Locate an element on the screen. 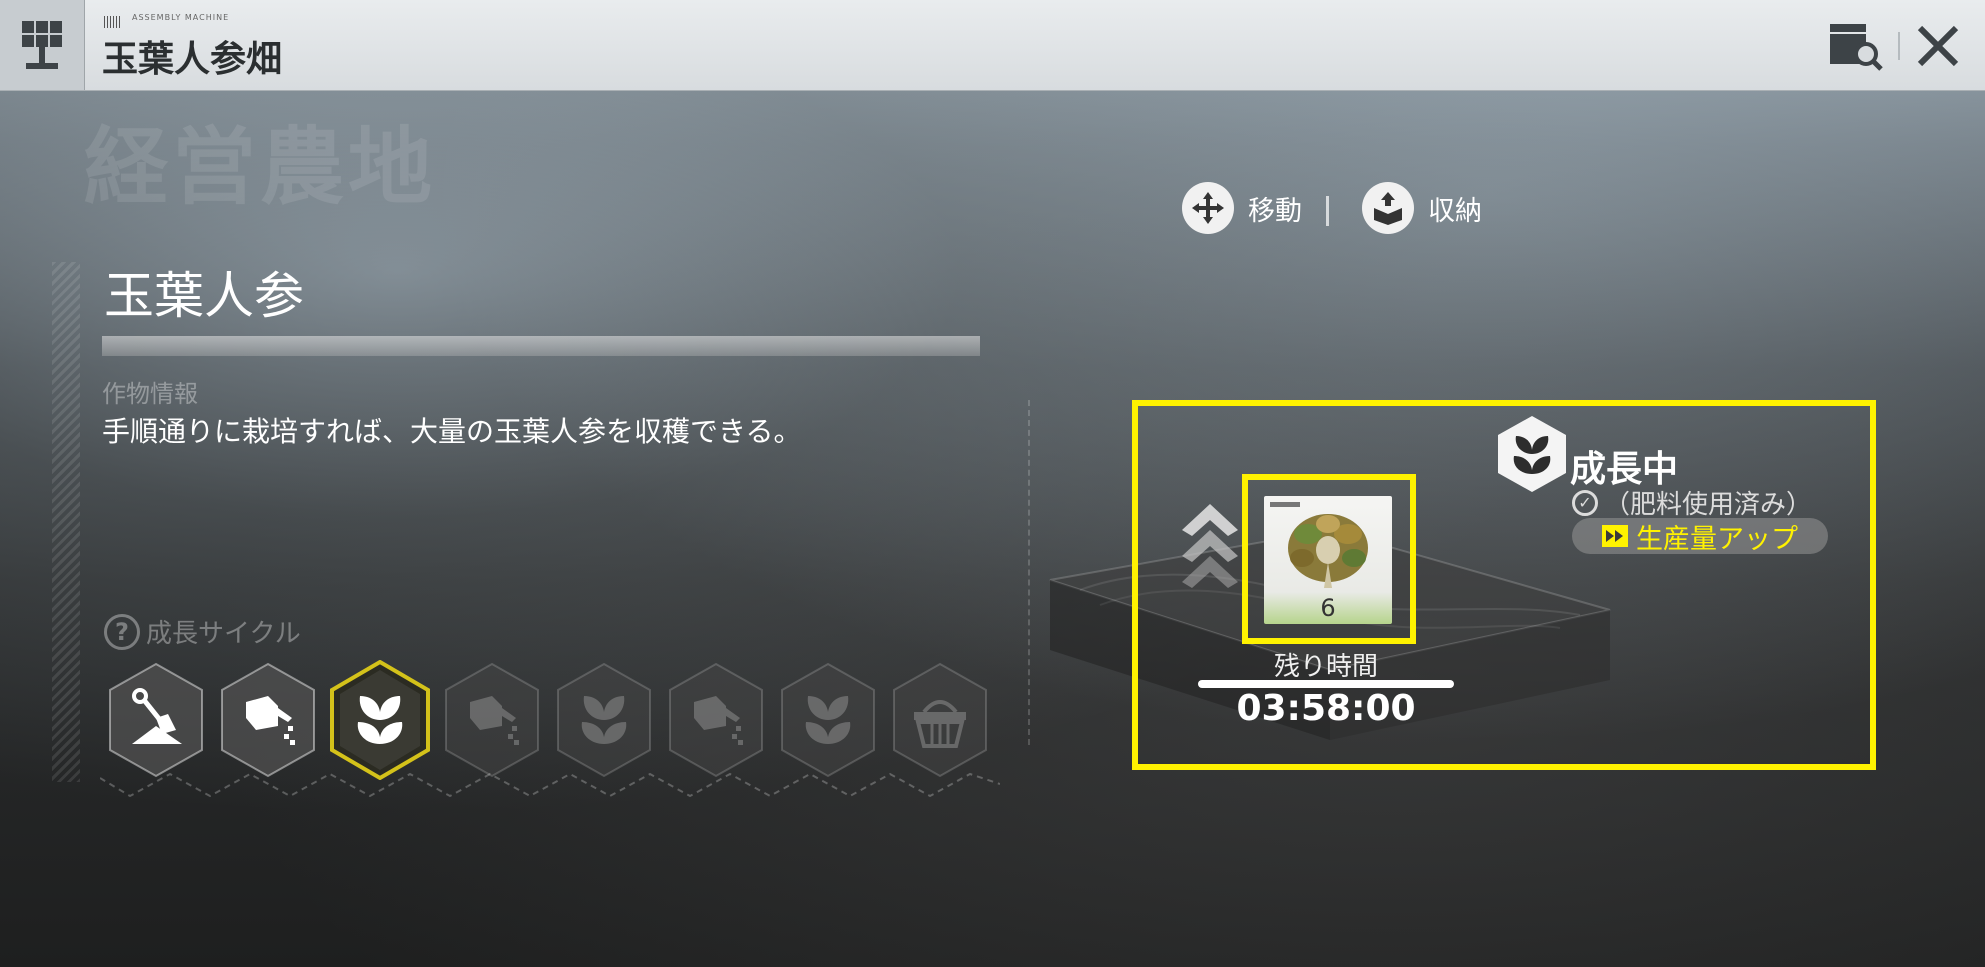 This screenshot has height=967, width=1985. top-bar: ASSEMBLY MACHINE 玉葉人参畑 is located at coordinates (992, 45).